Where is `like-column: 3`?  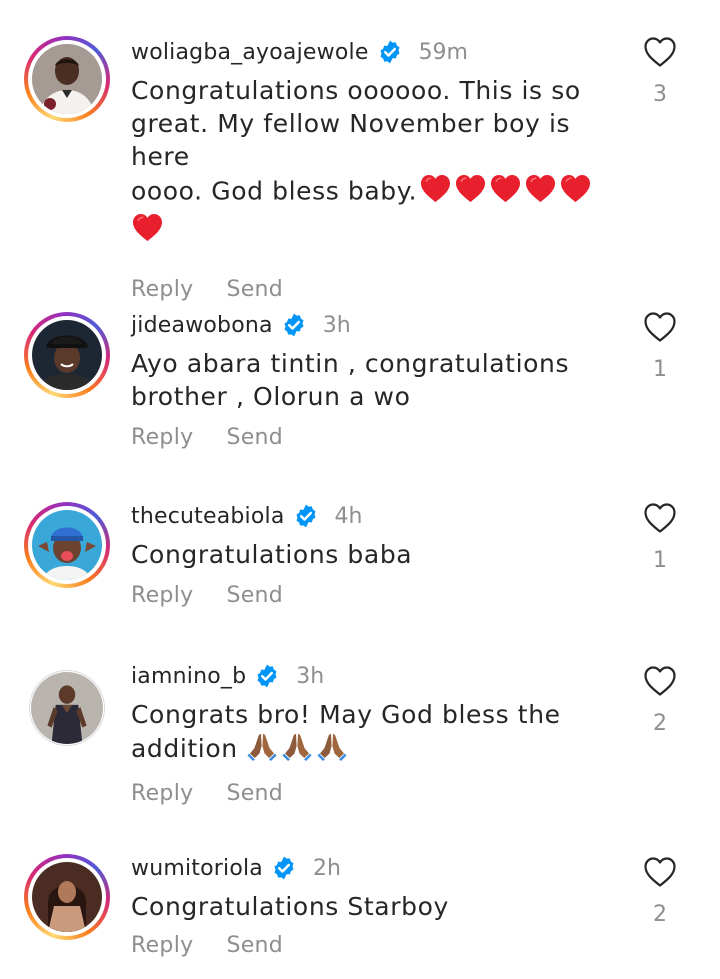
like-column: 3 is located at coordinates (660, 71).